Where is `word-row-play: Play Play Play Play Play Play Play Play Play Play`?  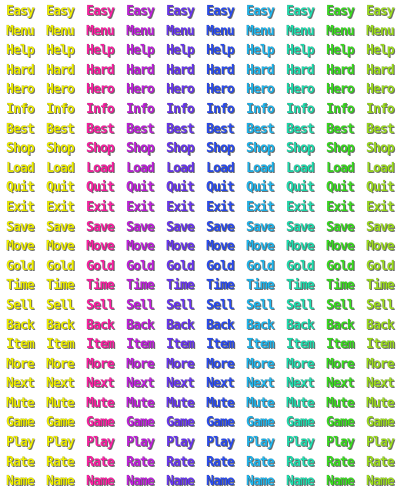
word-row-play: Play Play Play Play Play Play Play Play Play Play is located at coordinates (200, 443).